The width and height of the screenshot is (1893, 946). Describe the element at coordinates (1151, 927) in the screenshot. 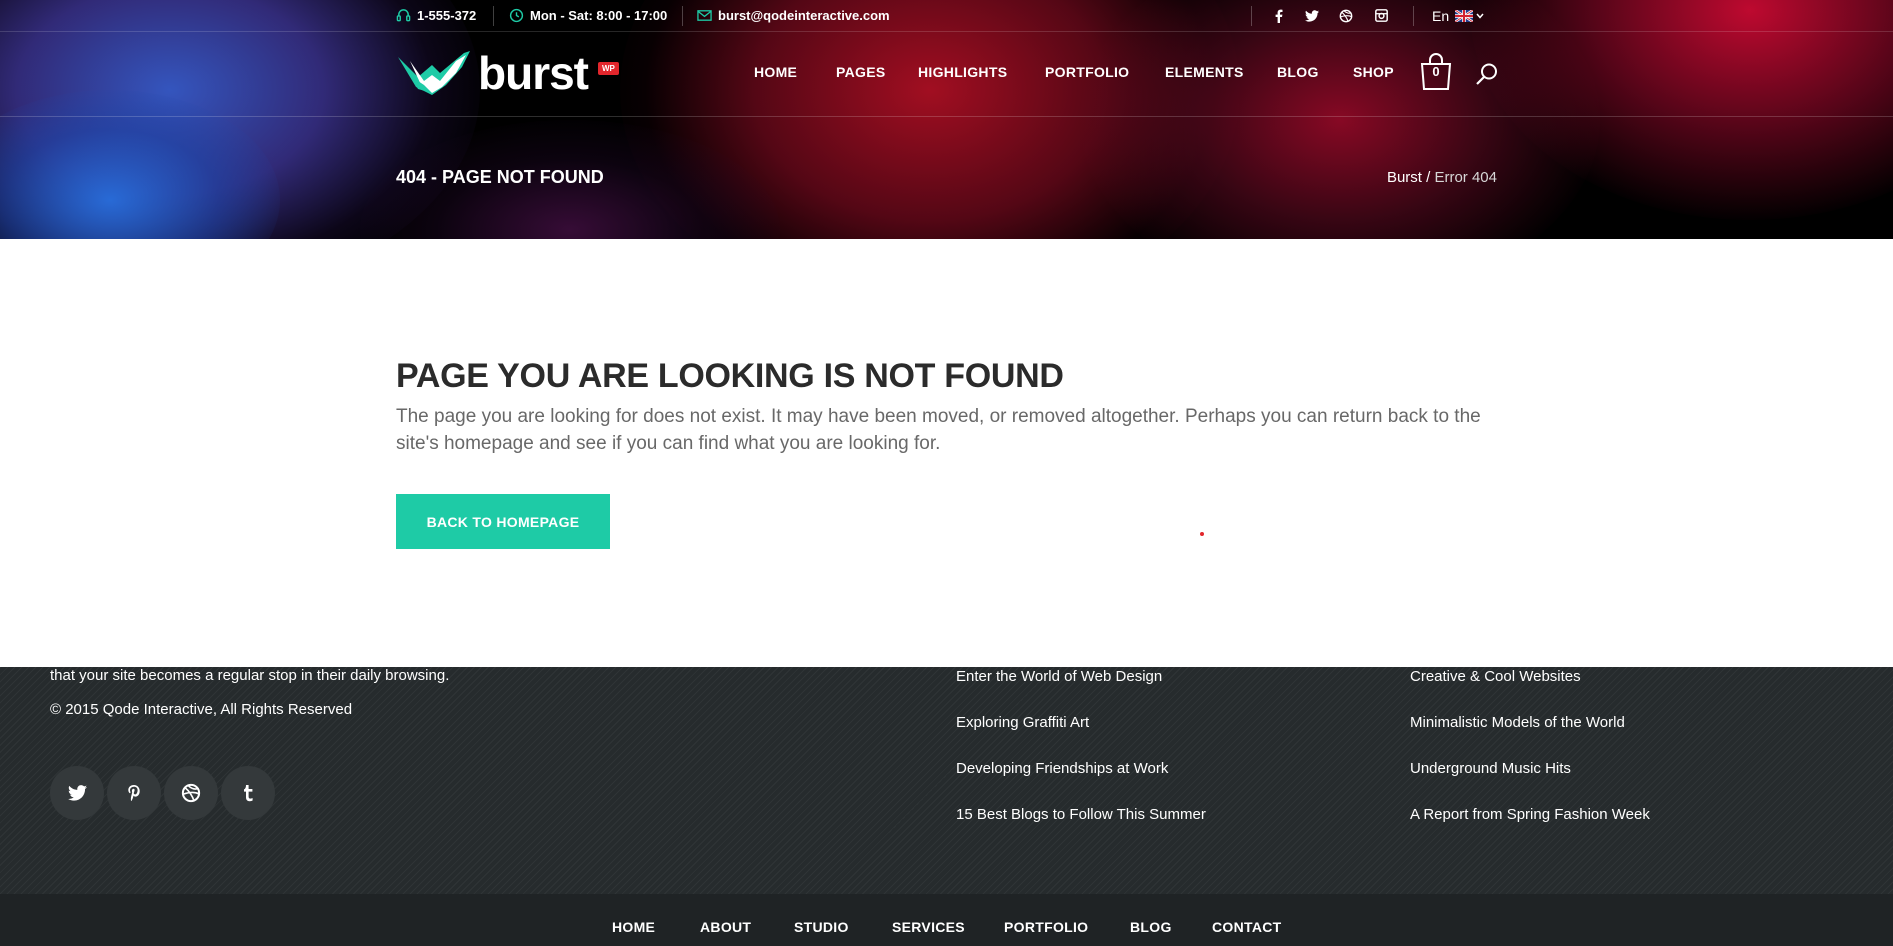

I see `bottom-nav-blog: BLOG` at that location.